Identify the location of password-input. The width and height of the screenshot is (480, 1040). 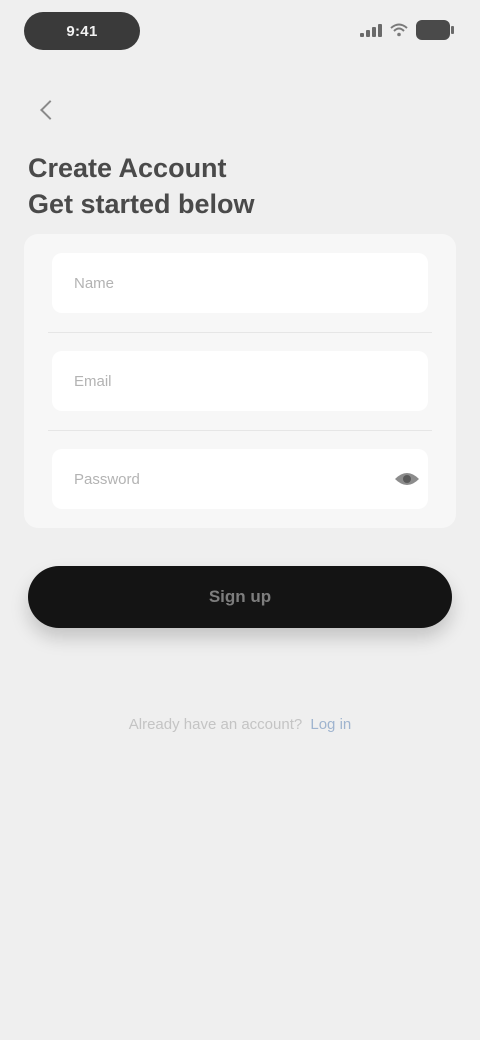
(240, 479).